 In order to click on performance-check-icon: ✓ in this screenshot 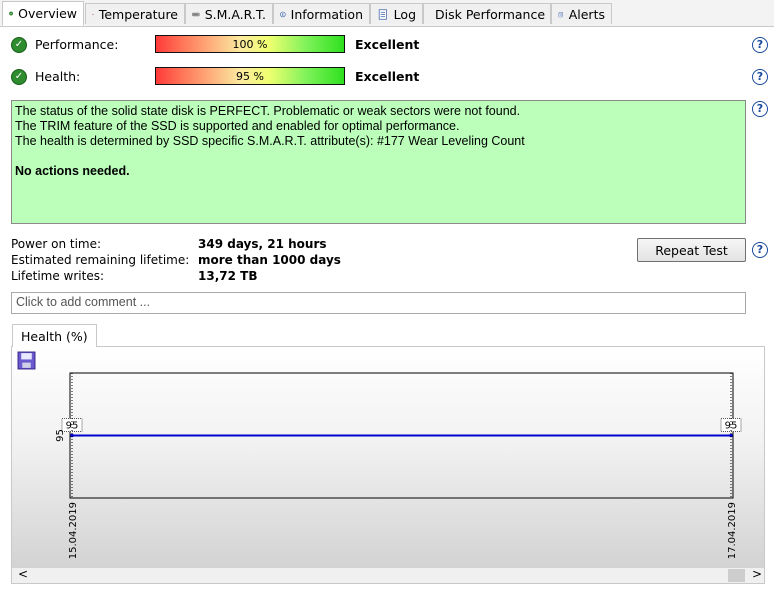, I will do `click(19, 45)`.